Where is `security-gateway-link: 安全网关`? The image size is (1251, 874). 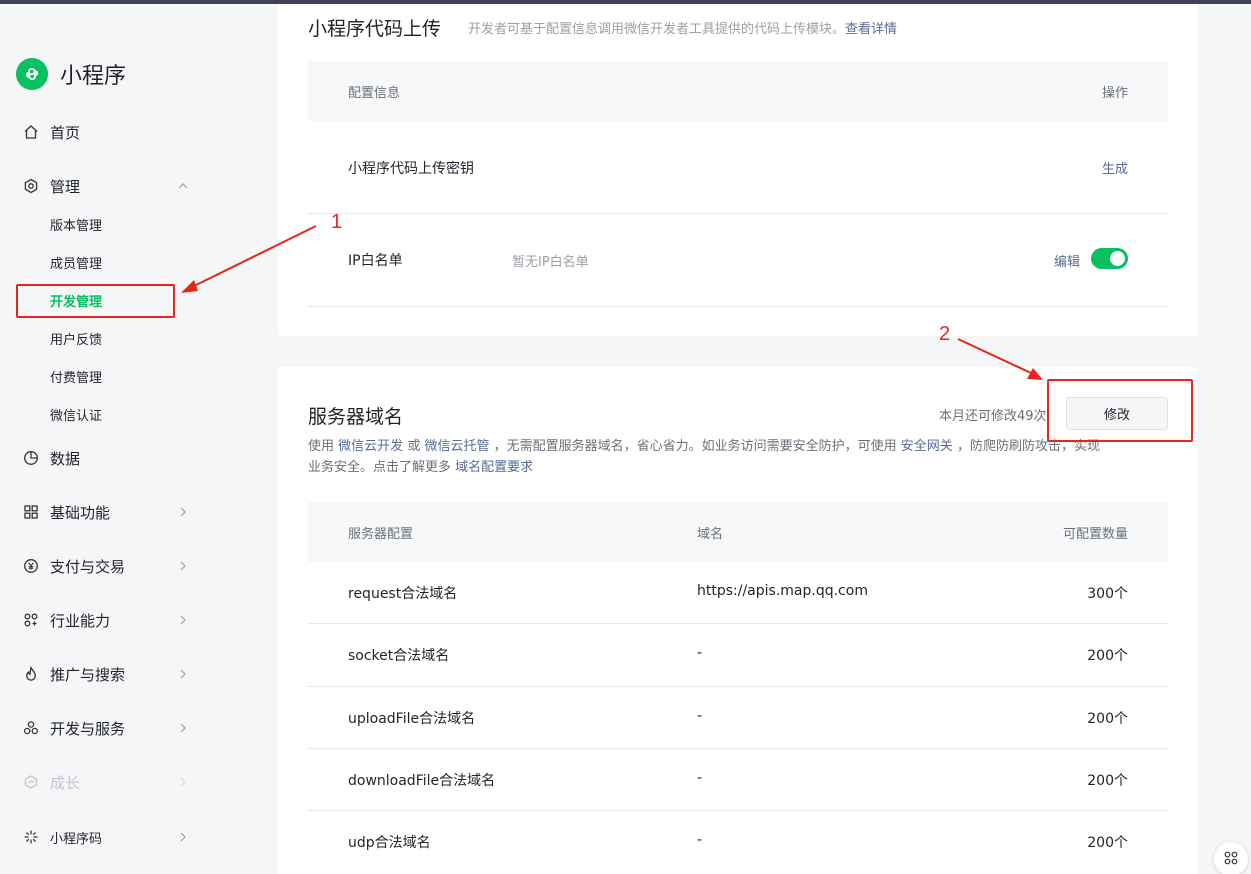 security-gateway-link: 安全网关 is located at coordinates (927, 446).